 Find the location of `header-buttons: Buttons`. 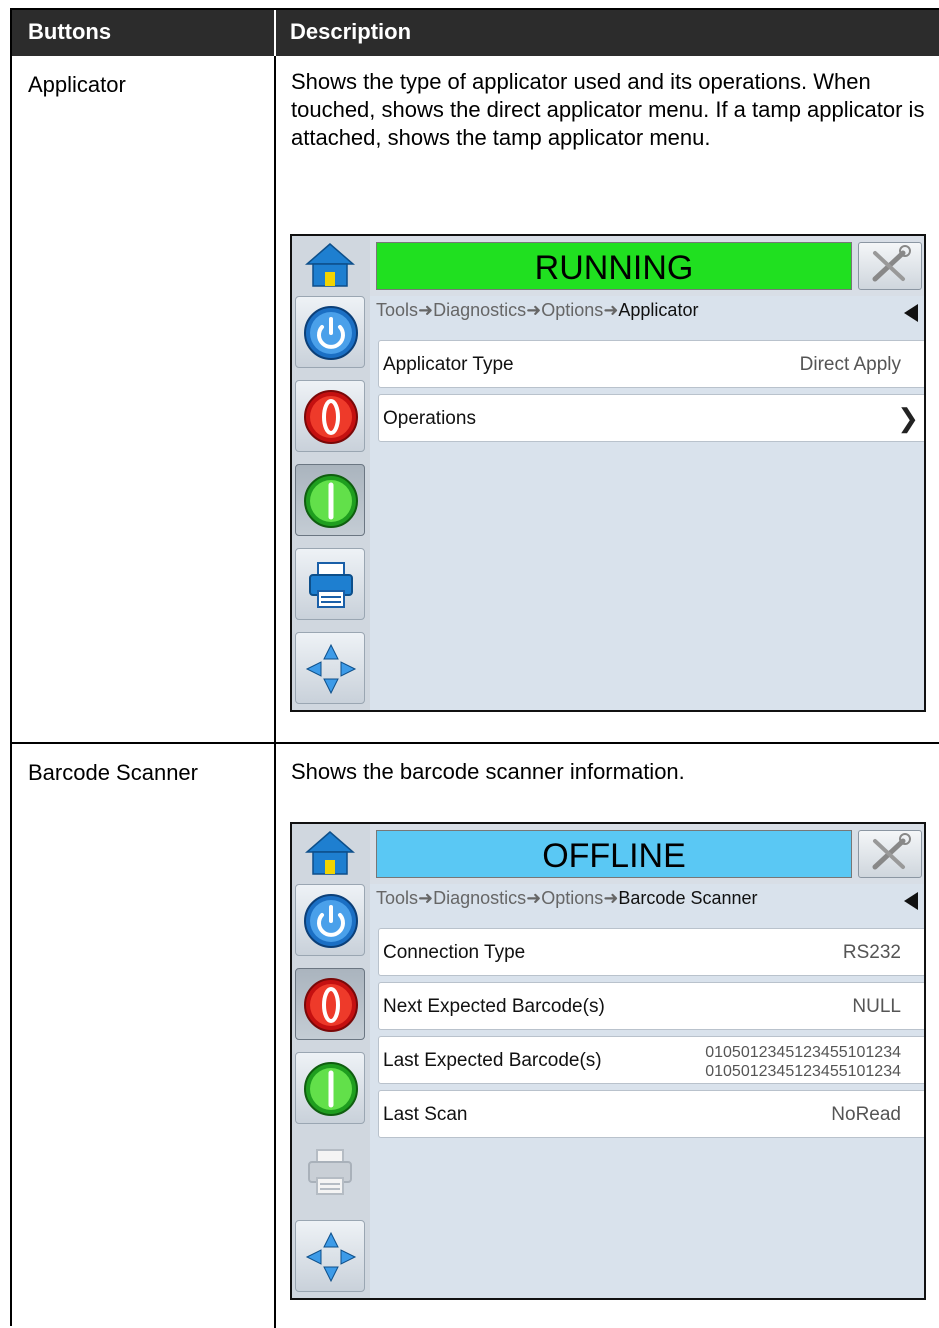

header-buttons: Buttons is located at coordinates (144, 33).